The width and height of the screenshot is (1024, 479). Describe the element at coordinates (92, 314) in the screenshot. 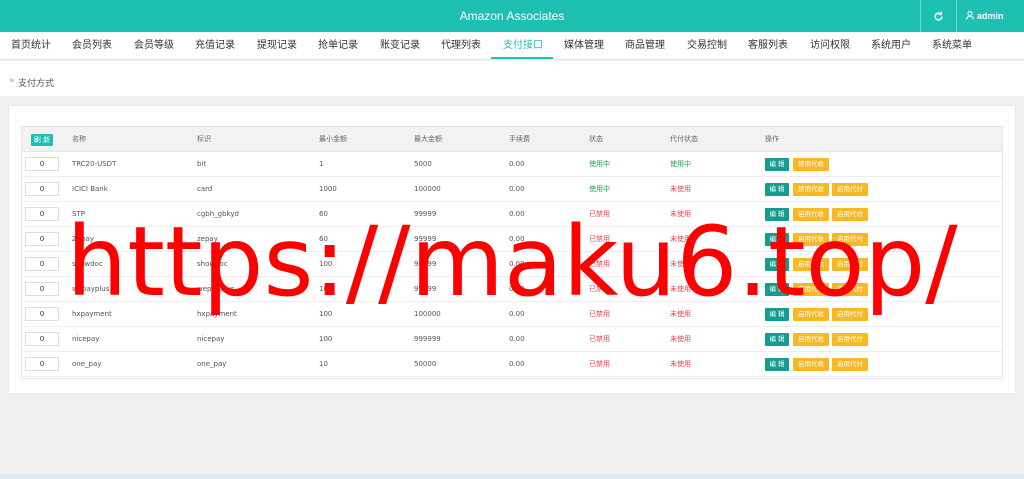

I see `cell-name: hxpayment` at that location.